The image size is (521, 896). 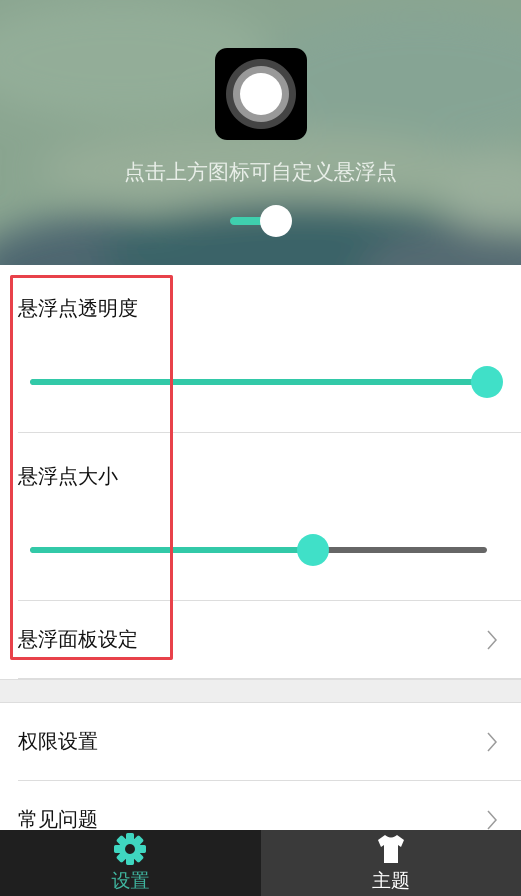 I want to click on setting-label: 权限设置, so click(x=58, y=741).